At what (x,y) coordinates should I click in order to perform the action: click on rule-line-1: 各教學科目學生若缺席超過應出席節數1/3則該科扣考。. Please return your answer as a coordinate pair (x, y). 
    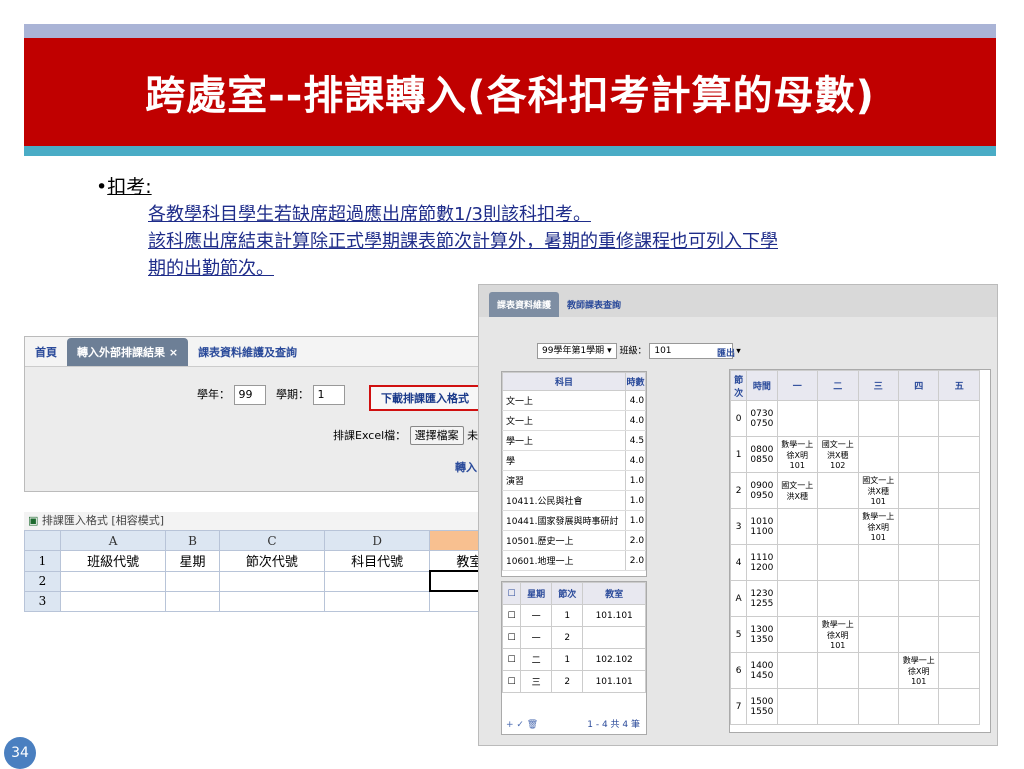
    Looking at the image, I should click on (369, 213).